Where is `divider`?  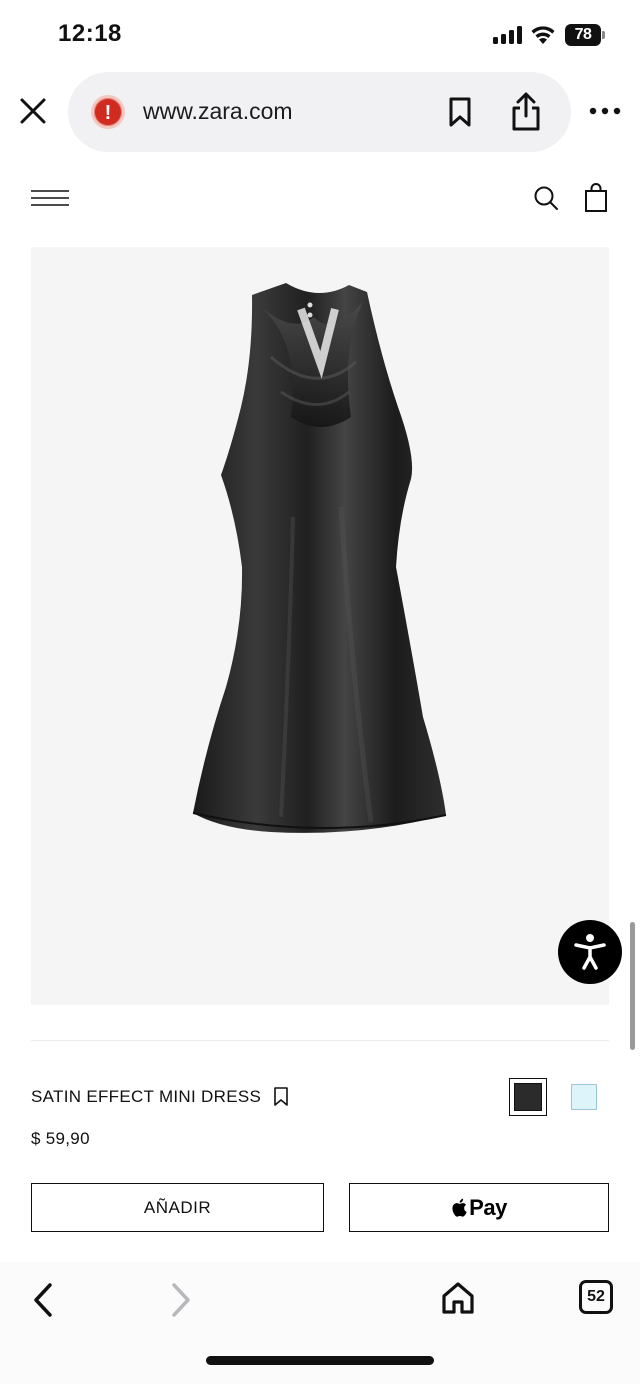 divider is located at coordinates (320, 1040).